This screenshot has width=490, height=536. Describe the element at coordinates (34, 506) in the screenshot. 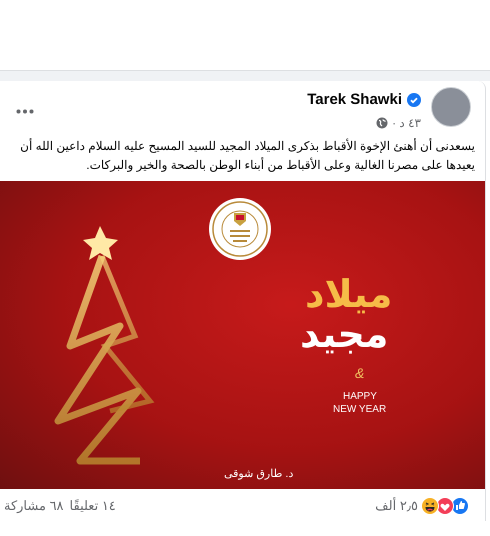

I see `shares-count: ٦٨ مشاركة` at that location.